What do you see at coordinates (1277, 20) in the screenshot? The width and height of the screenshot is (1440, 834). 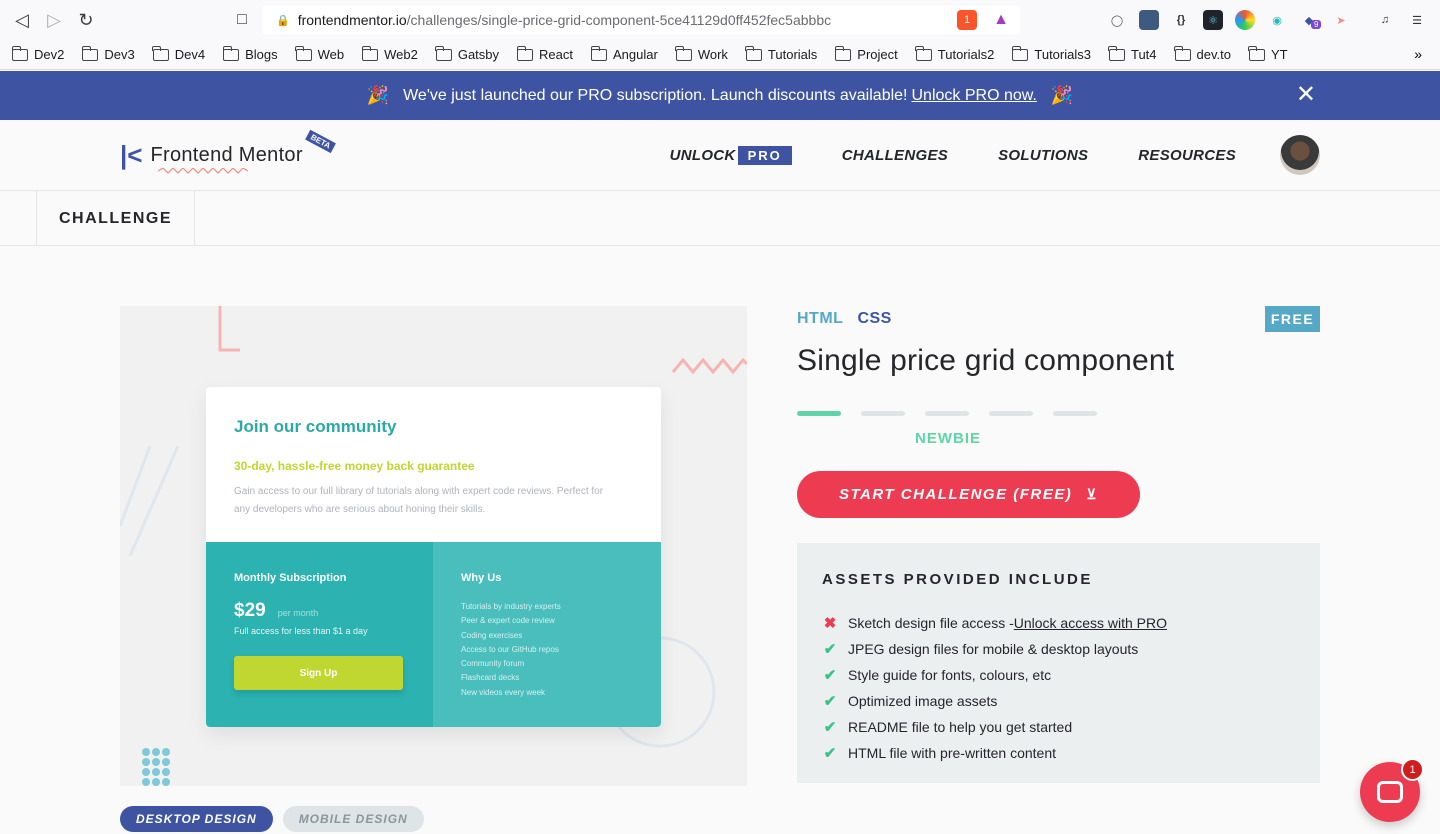 I see `extension-icon-4: ◉` at bounding box center [1277, 20].